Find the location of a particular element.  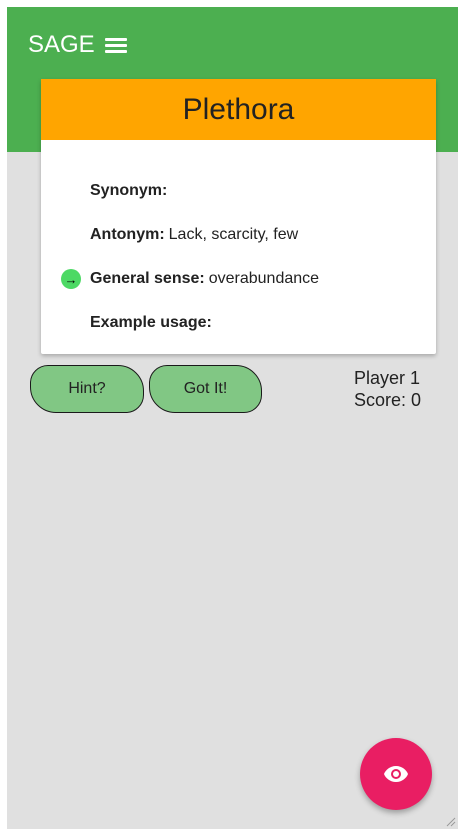

clue-row-synonym: Synonym: is located at coordinates (130, 191).